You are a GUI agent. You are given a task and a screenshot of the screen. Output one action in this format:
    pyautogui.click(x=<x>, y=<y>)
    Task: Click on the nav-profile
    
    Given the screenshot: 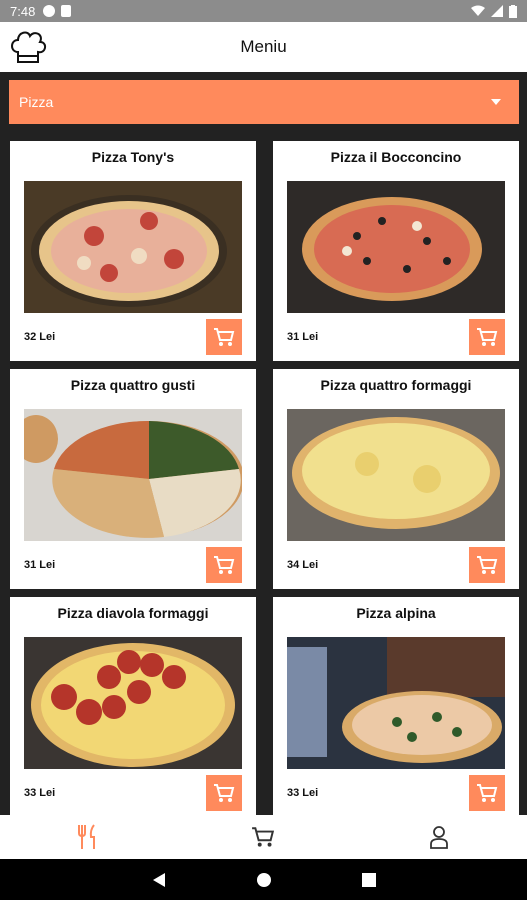 What is the action you would take?
    pyautogui.click(x=439, y=837)
    